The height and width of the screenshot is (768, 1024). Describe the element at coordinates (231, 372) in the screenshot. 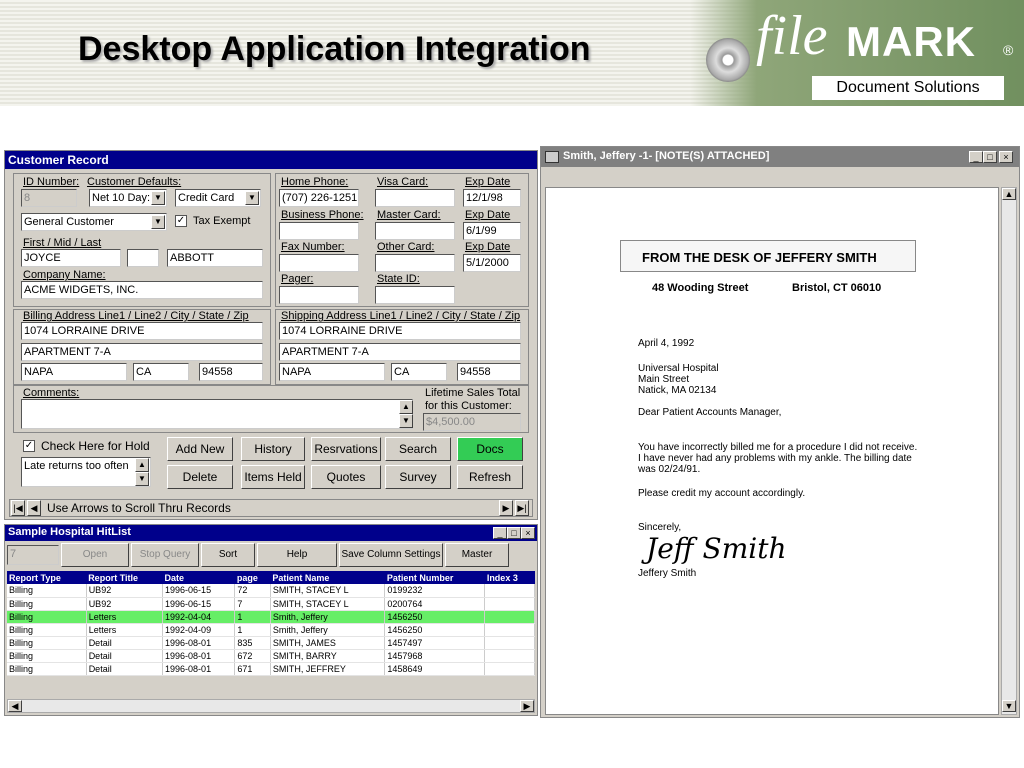

I see `billing-zip-field: 94558` at that location.